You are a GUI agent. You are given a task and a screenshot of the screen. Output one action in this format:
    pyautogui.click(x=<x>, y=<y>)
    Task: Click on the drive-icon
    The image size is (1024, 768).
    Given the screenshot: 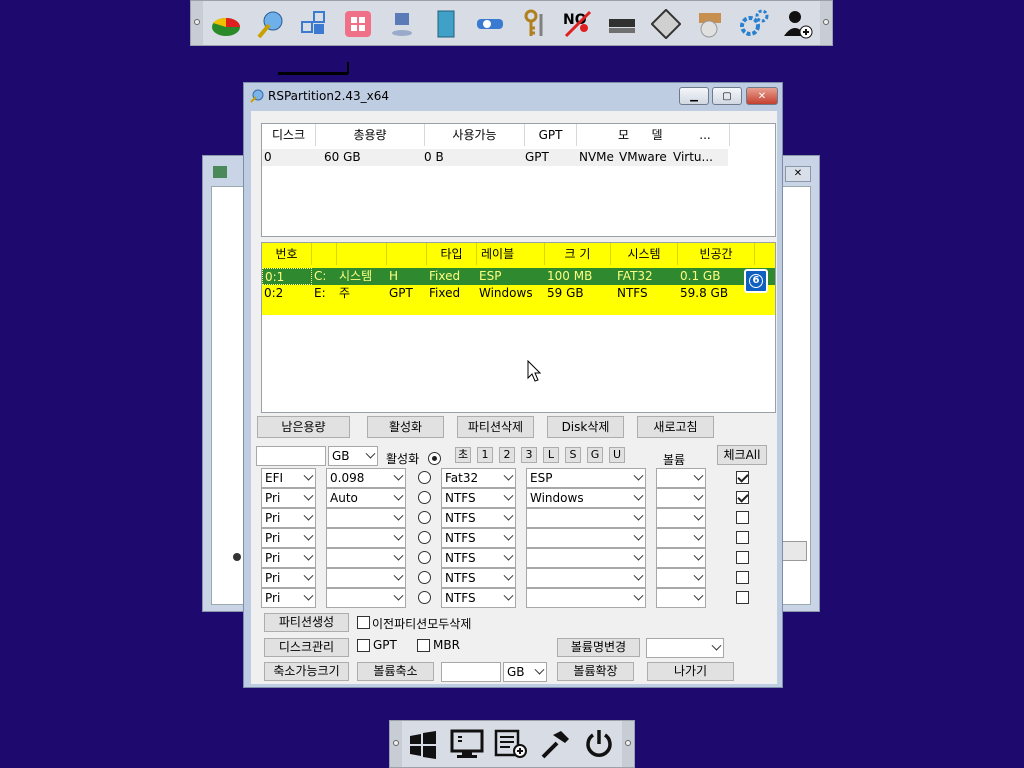 What is the action you would take?
    pyautogui.click(x=622, y=24)
    